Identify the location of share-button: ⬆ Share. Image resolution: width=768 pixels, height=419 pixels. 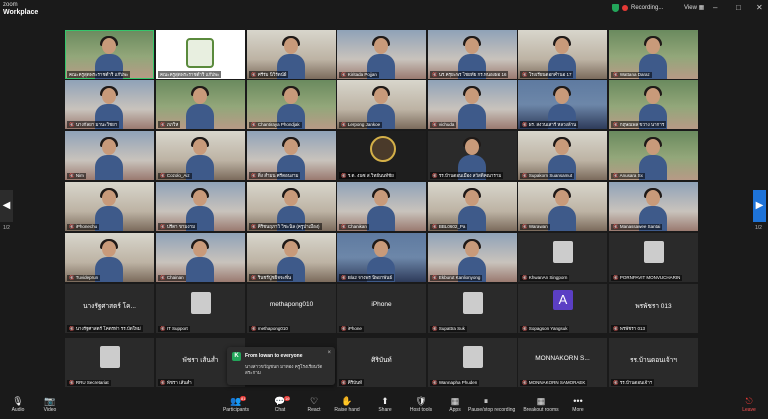
(385, 404).